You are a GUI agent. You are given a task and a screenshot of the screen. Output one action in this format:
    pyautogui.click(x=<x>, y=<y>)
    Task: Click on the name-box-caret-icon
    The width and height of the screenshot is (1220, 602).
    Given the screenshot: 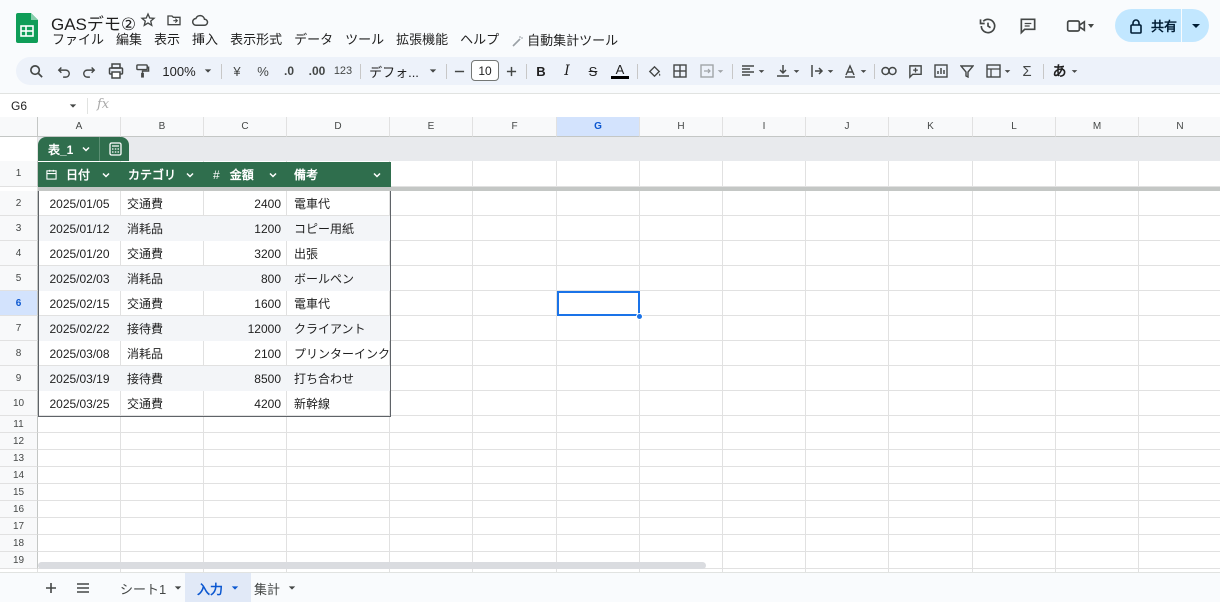 What is the action you would take?
    pyautogui.click(x=73, y=106)
    